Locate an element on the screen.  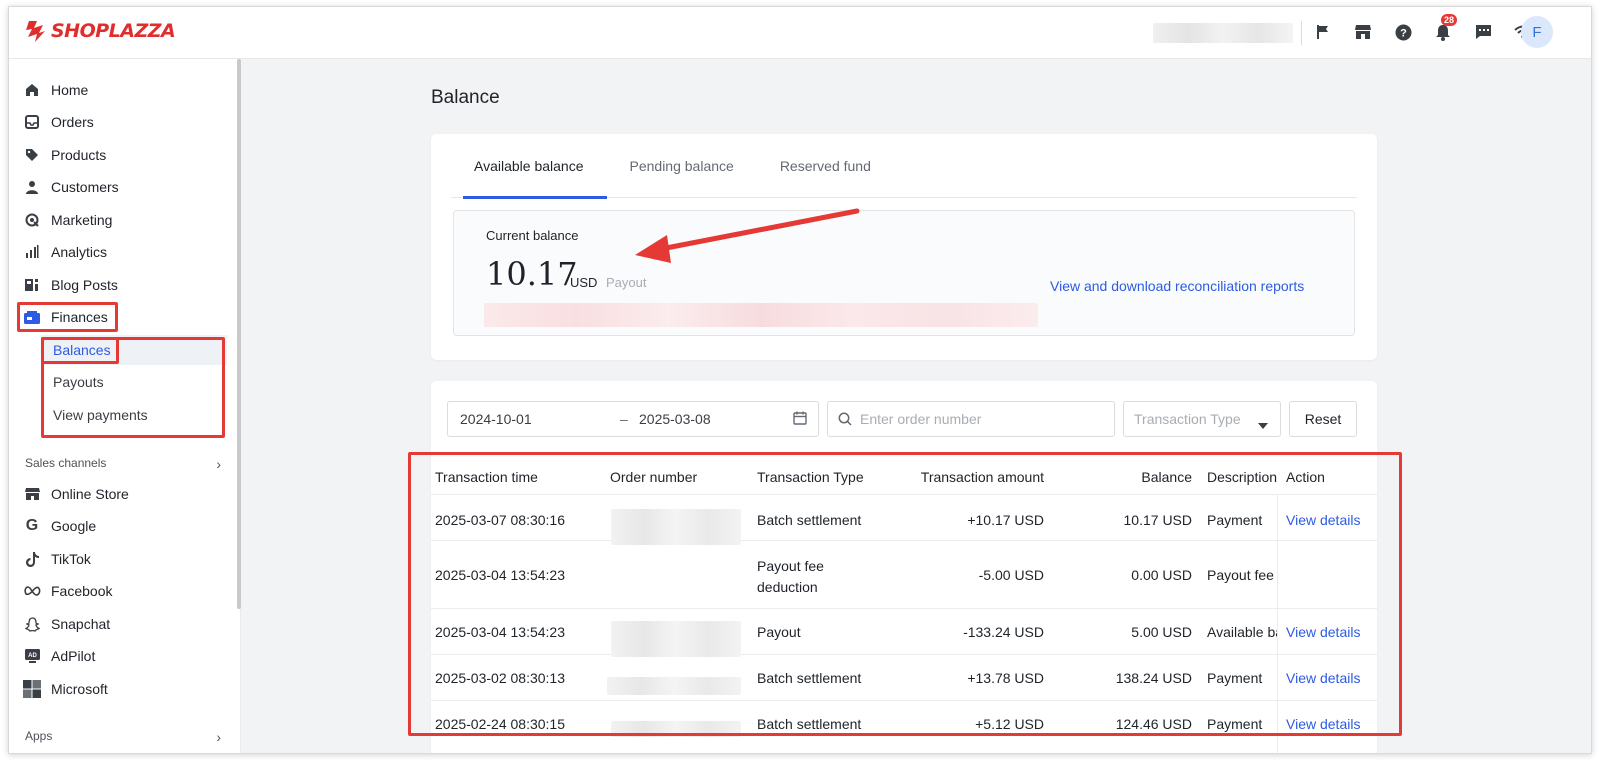
sidebar-item-microsoft: Microsoft is located at coordinates (119, 689).